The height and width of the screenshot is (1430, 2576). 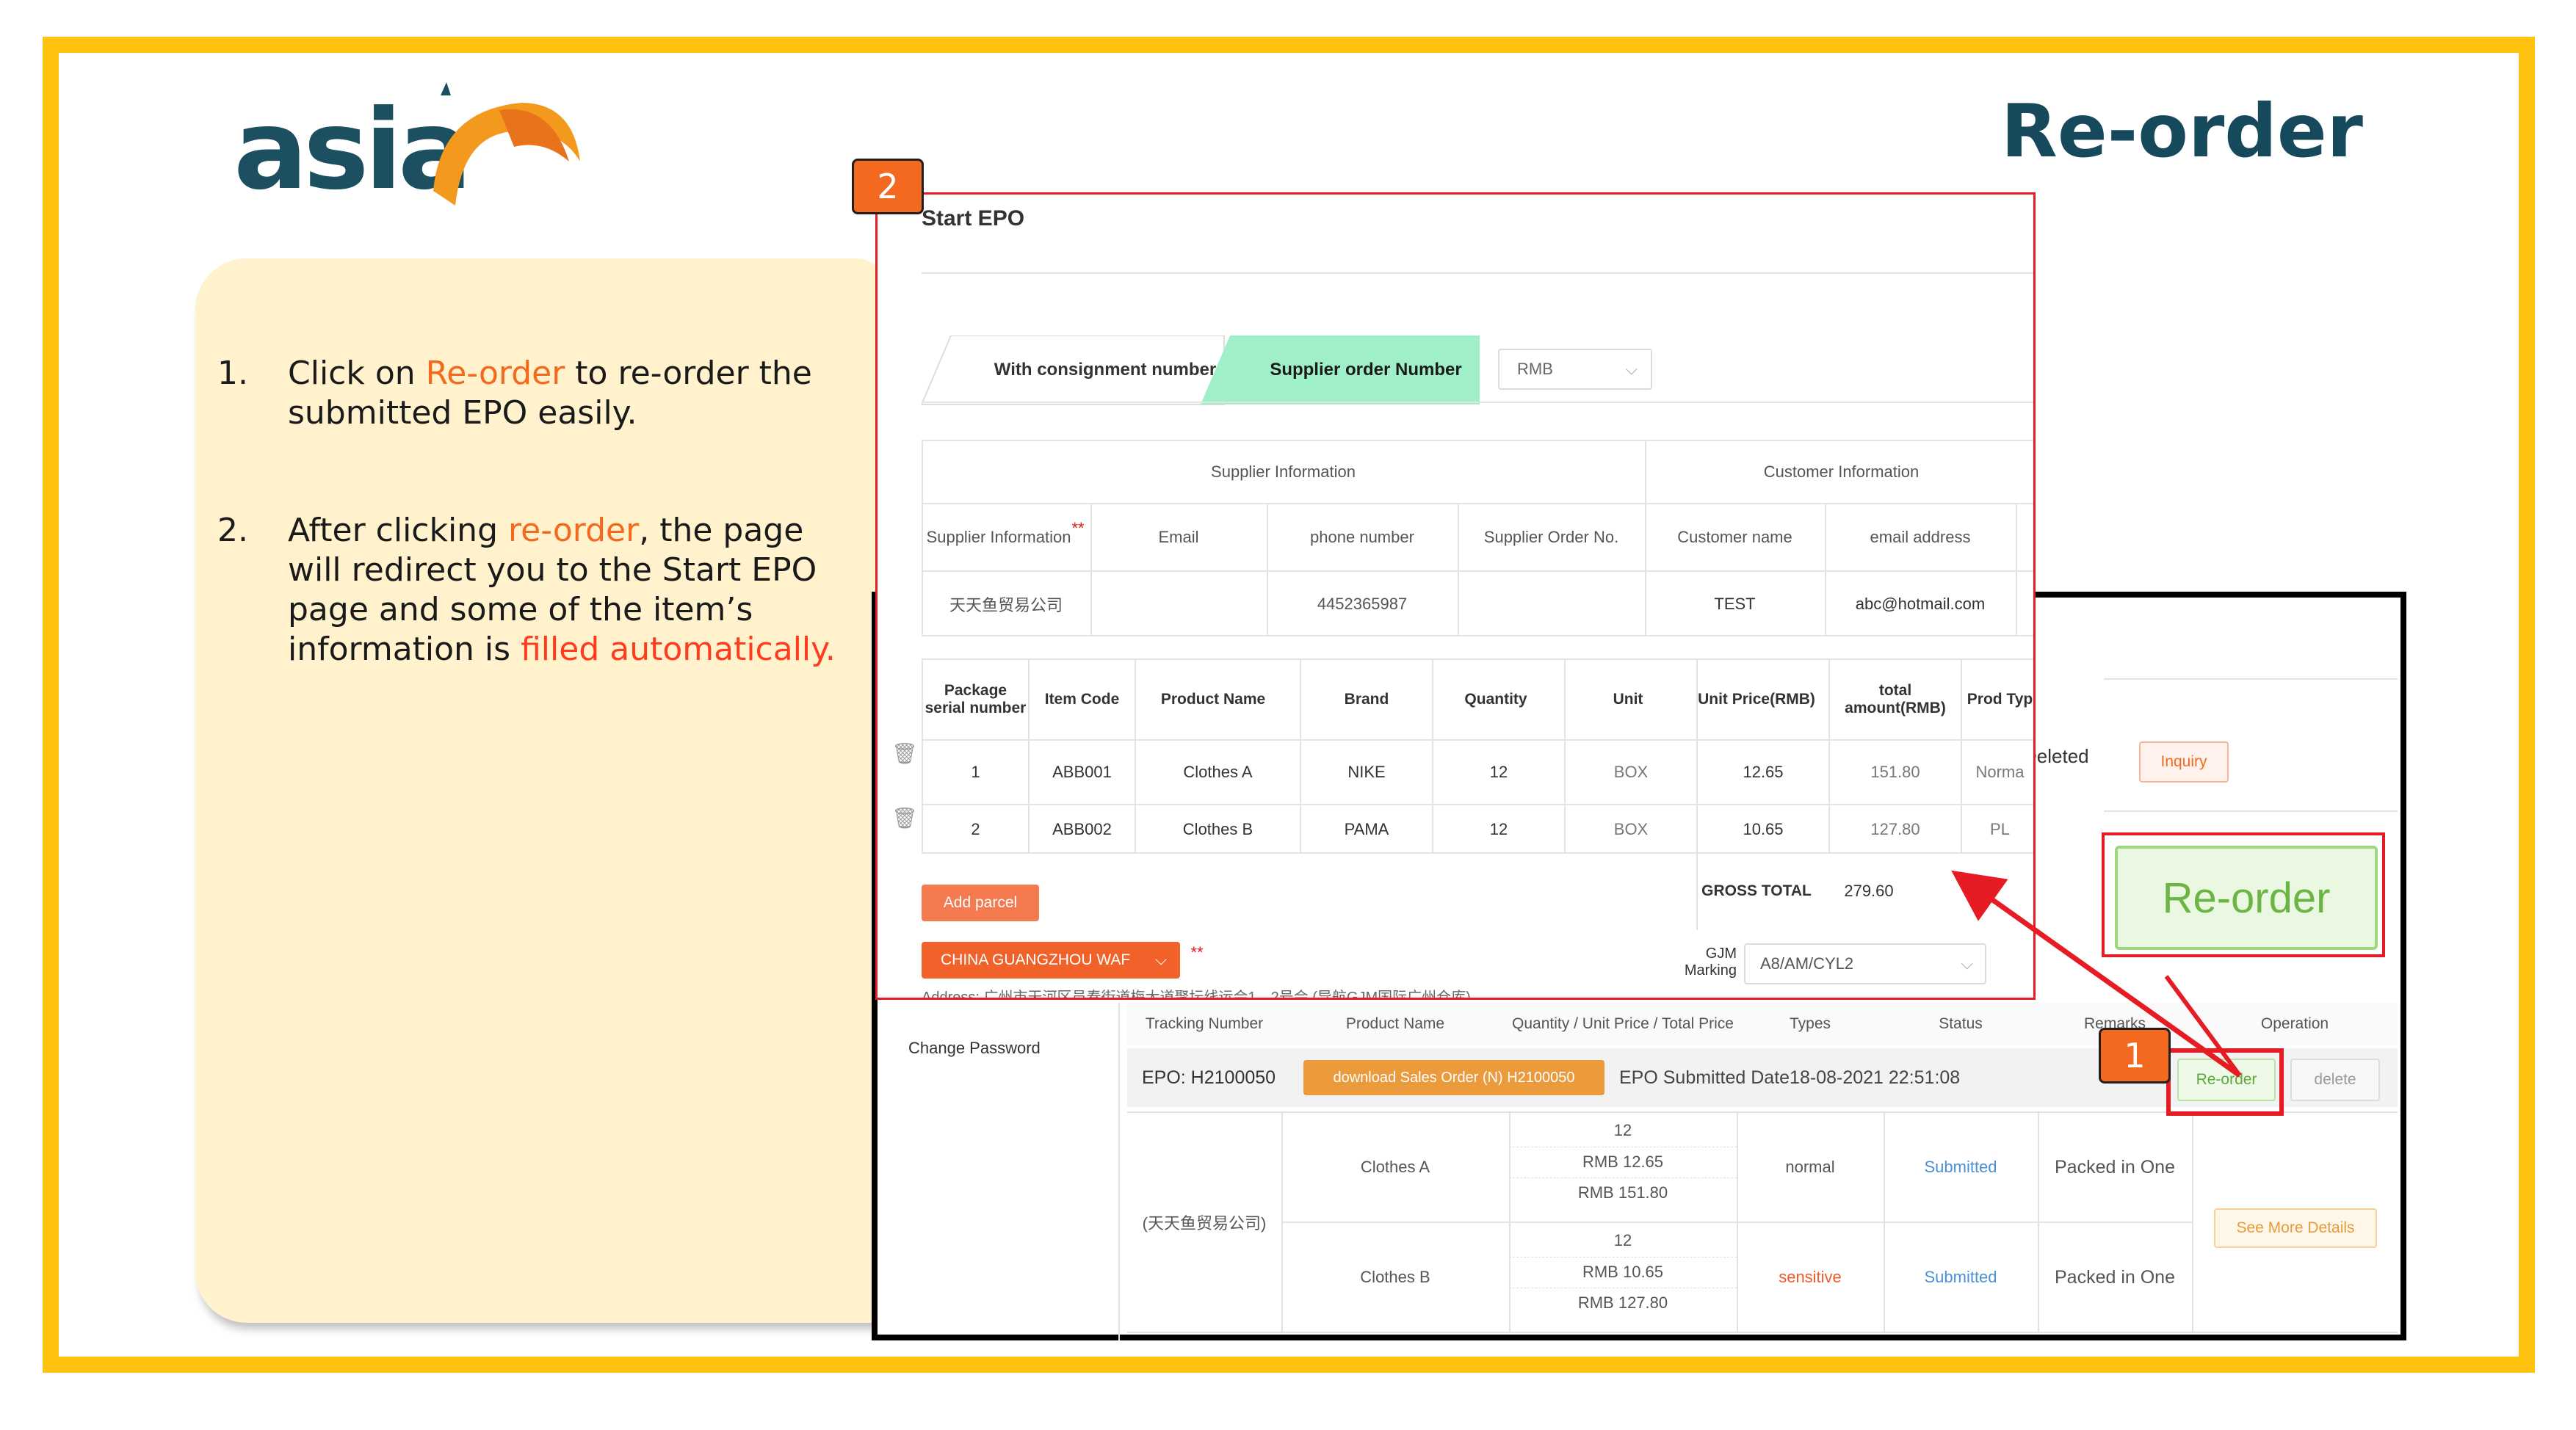 What do you see at coordinates (1734, 537) in the screenshot?
I see `customer-name-label: Customer name` at bounding box center [1734, 537].